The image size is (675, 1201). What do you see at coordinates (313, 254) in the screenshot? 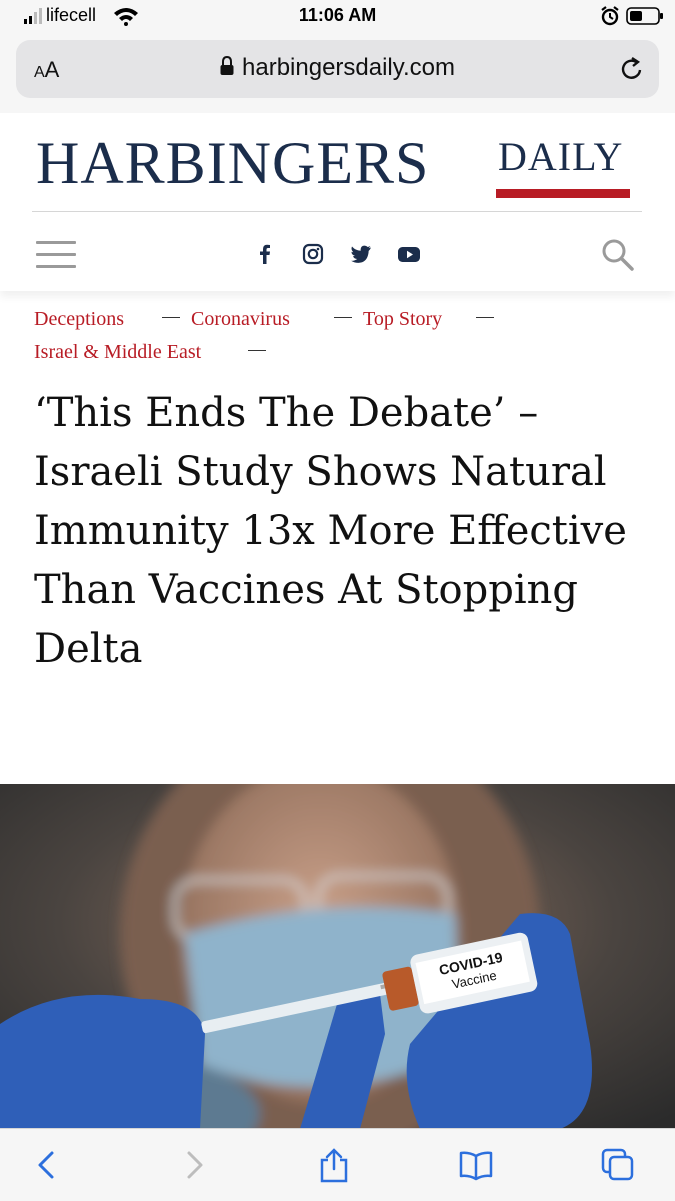
I see `instagram-icon` at bounding box center [313, 254].